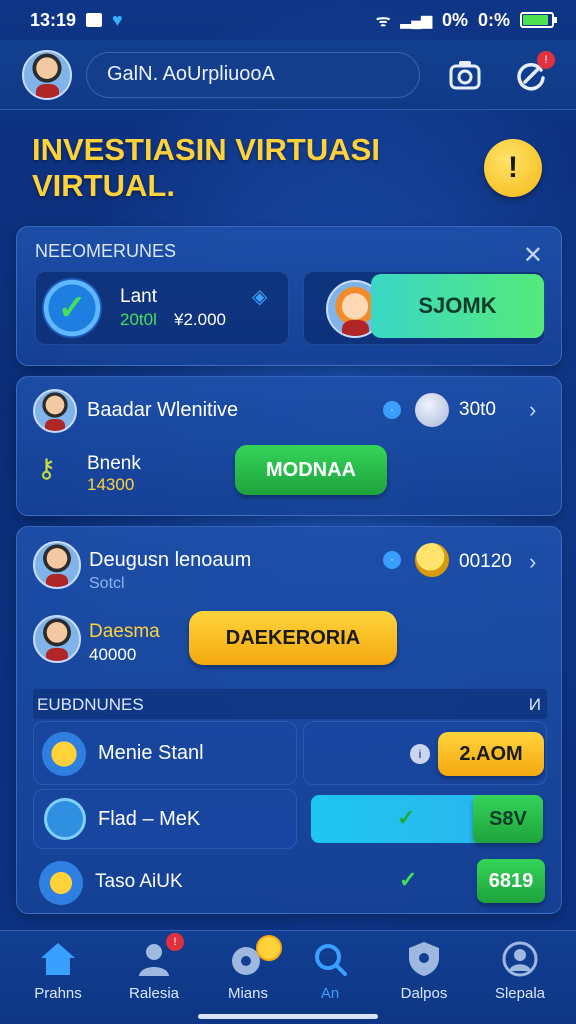 The width and height of the screenshot is (576, 1024). I want to click on section-header: EUBDNUNES И, so click(290, 704).